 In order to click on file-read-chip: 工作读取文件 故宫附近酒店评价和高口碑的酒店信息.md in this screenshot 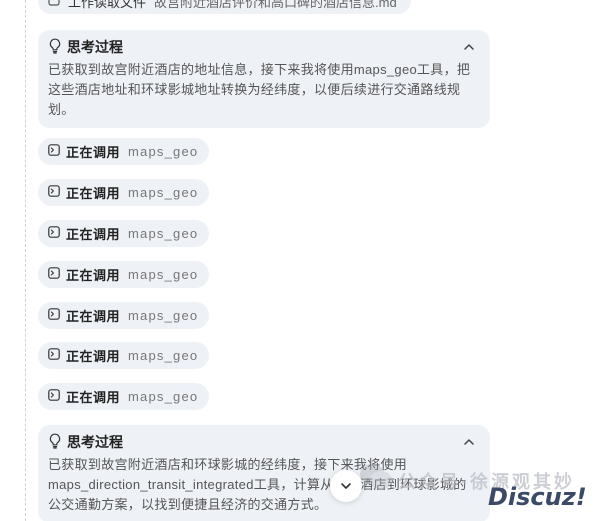, I will do `click(224, 7)`.